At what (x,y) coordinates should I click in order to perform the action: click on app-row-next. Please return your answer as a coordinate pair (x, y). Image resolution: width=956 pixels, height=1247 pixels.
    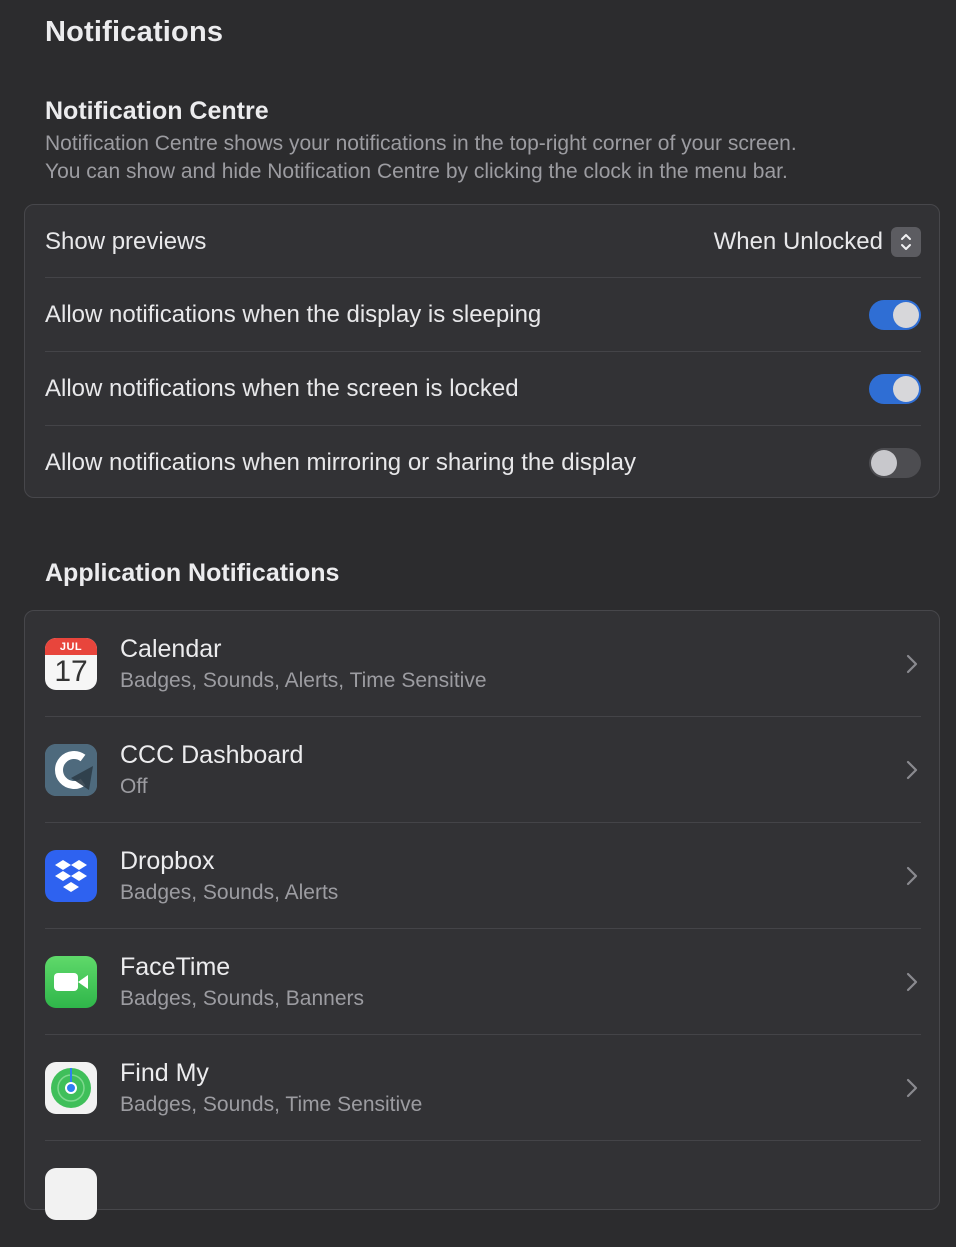
    Looking at the image, I should click on (483, 1194).